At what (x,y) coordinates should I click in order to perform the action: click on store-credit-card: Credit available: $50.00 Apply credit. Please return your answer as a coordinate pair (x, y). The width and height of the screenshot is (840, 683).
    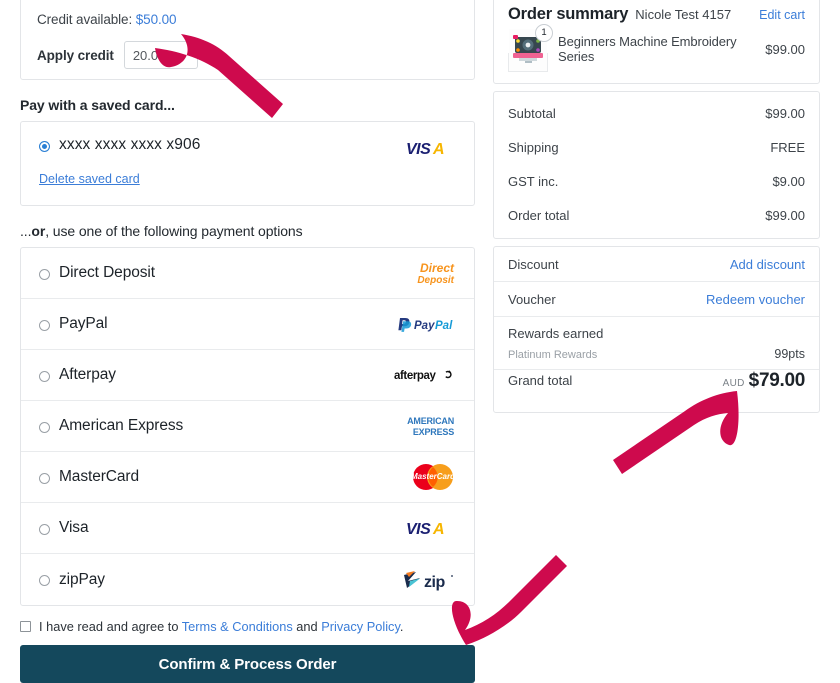
    Looking at the image, I should click on (247, 40).